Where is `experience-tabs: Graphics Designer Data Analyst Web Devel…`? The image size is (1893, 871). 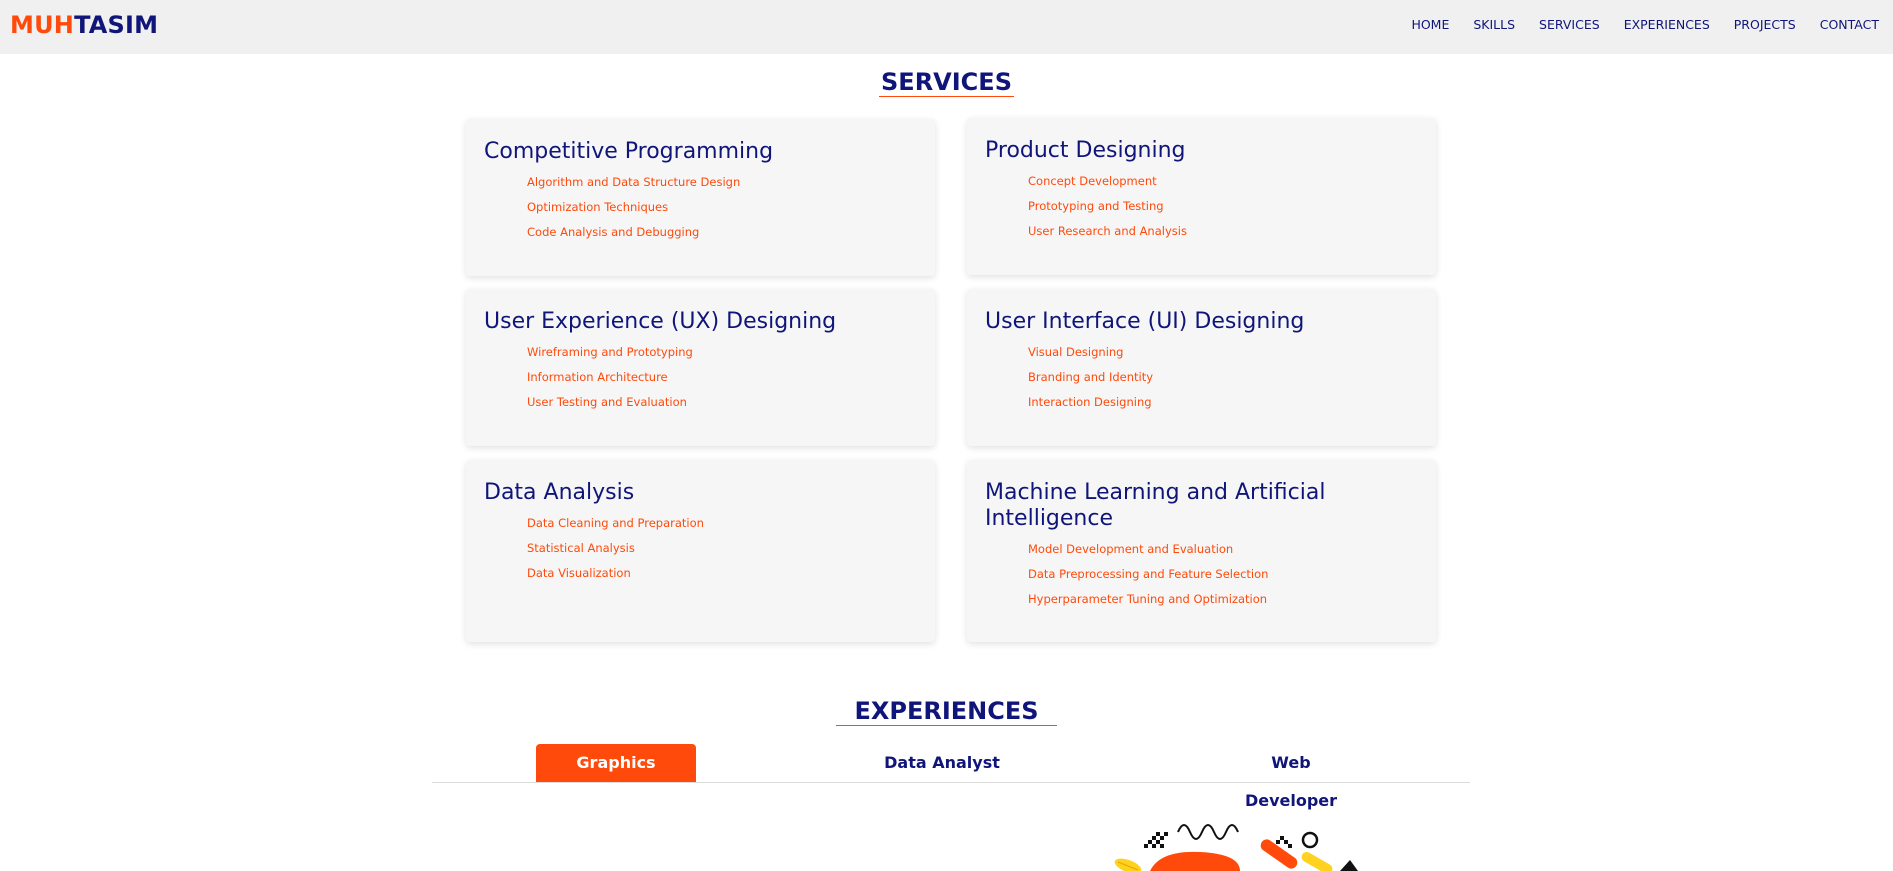 experience-tabs: Graphics Designer Data Analyst Web Devel… is located at coordinates (951, 776).